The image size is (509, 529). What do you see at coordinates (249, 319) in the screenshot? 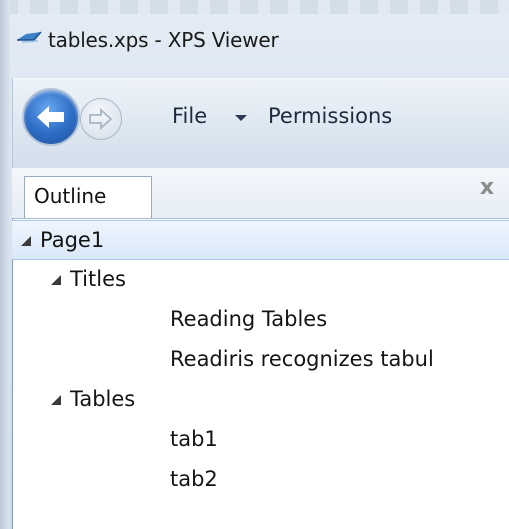
I see `outline-item-label: Reading Tables` at bounding box center [249, 319].